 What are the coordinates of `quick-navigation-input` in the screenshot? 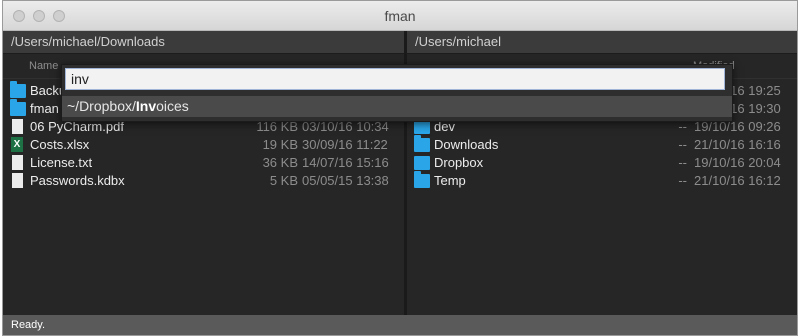 It's located at (395, 79).